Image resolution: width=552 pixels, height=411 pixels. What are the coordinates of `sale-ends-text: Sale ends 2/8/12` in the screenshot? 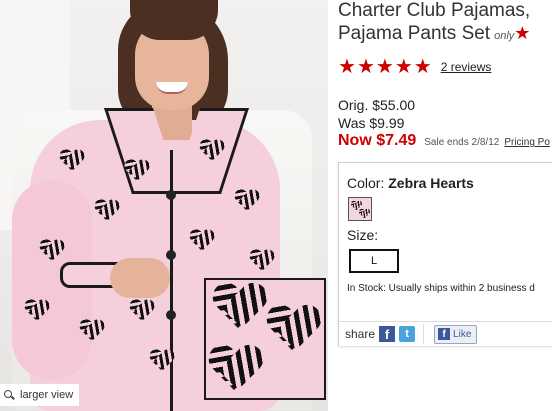 It's located at (462, 142).